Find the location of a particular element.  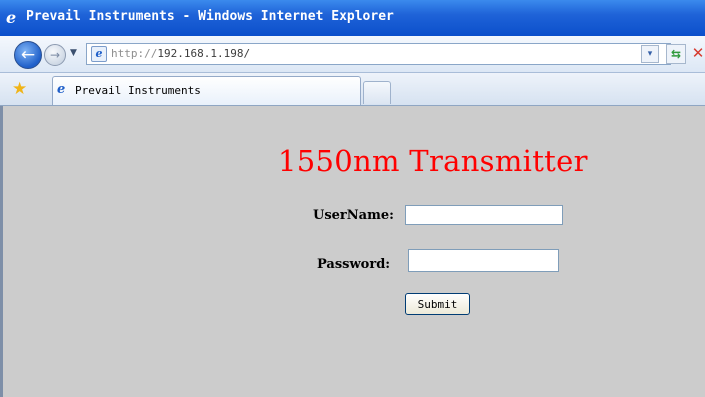

stop-button: ✕ is located at coordinates (697, 53).